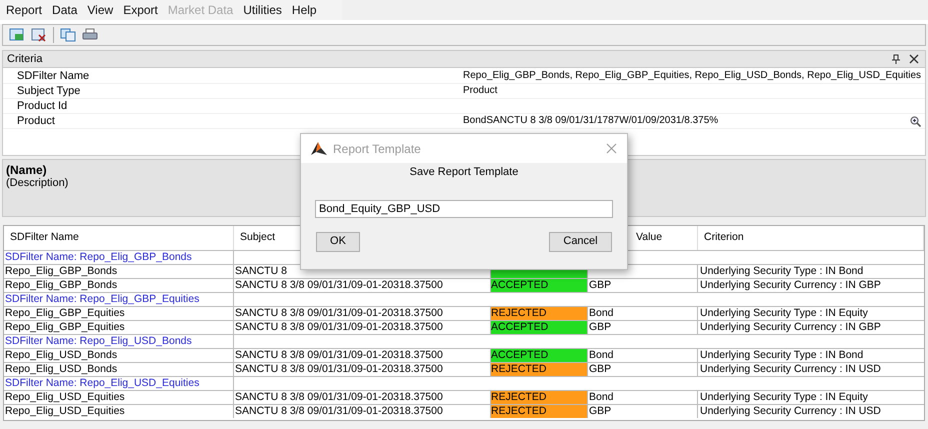  What do you see at coordinates (724, 238) in the screenshot?
I see `column-header: Criterion` at bounding box center [724, 238].